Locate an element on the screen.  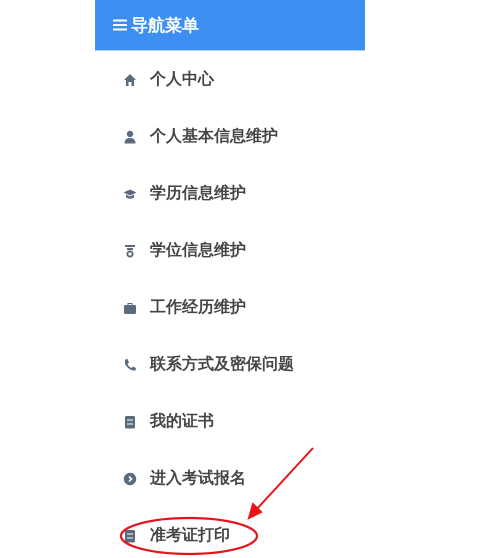
home-icon is located at coordinates (130, 79).